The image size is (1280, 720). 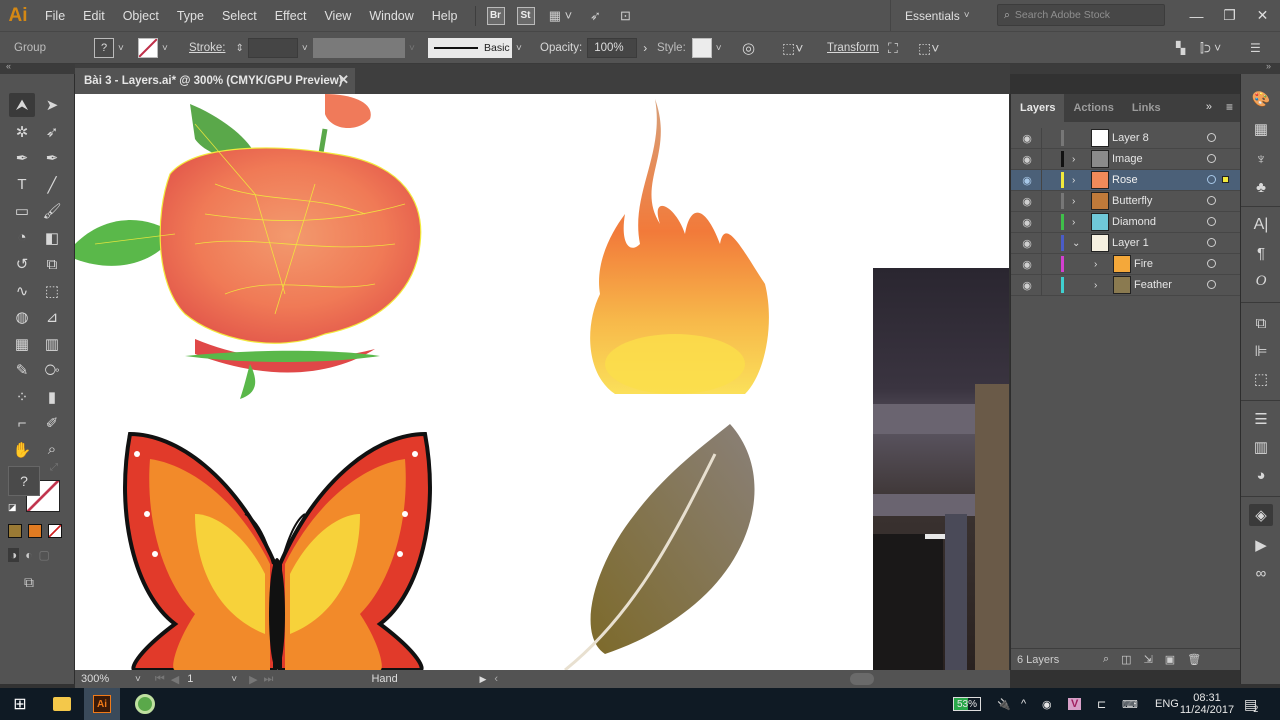 I want to click on chevron-down-icon: ˅, so click(x=165, y=48).